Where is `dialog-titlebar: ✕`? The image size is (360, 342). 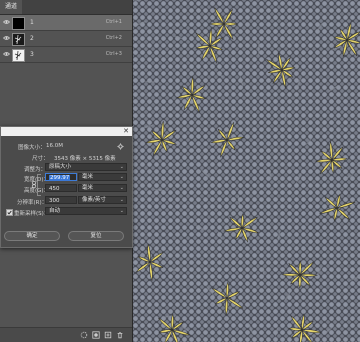 dialog-titlebar: ✕ is located at coordinates (66, 131).